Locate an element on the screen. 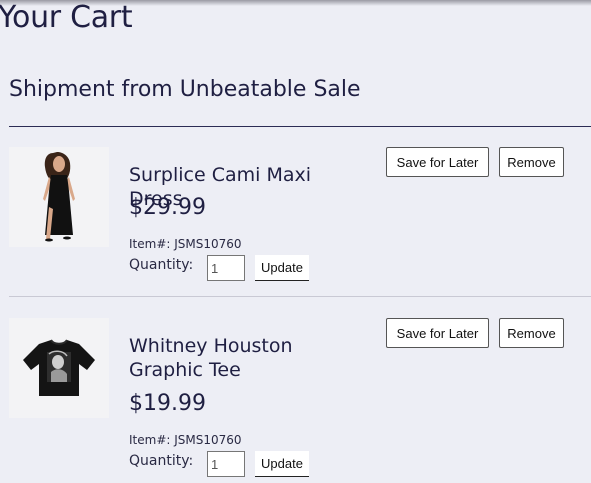  item-price: $19.99 is located at coordinates (167, 403).